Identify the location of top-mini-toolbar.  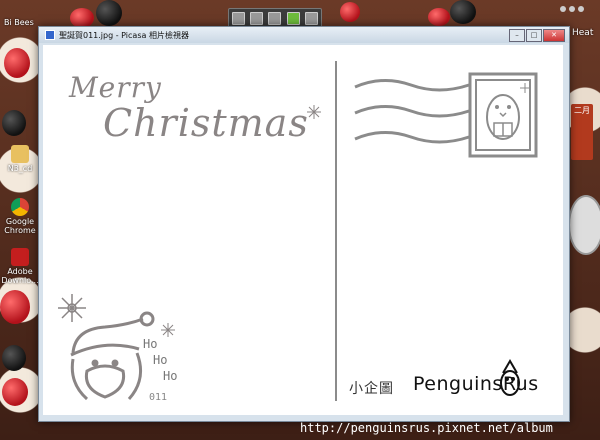
(275, 18).